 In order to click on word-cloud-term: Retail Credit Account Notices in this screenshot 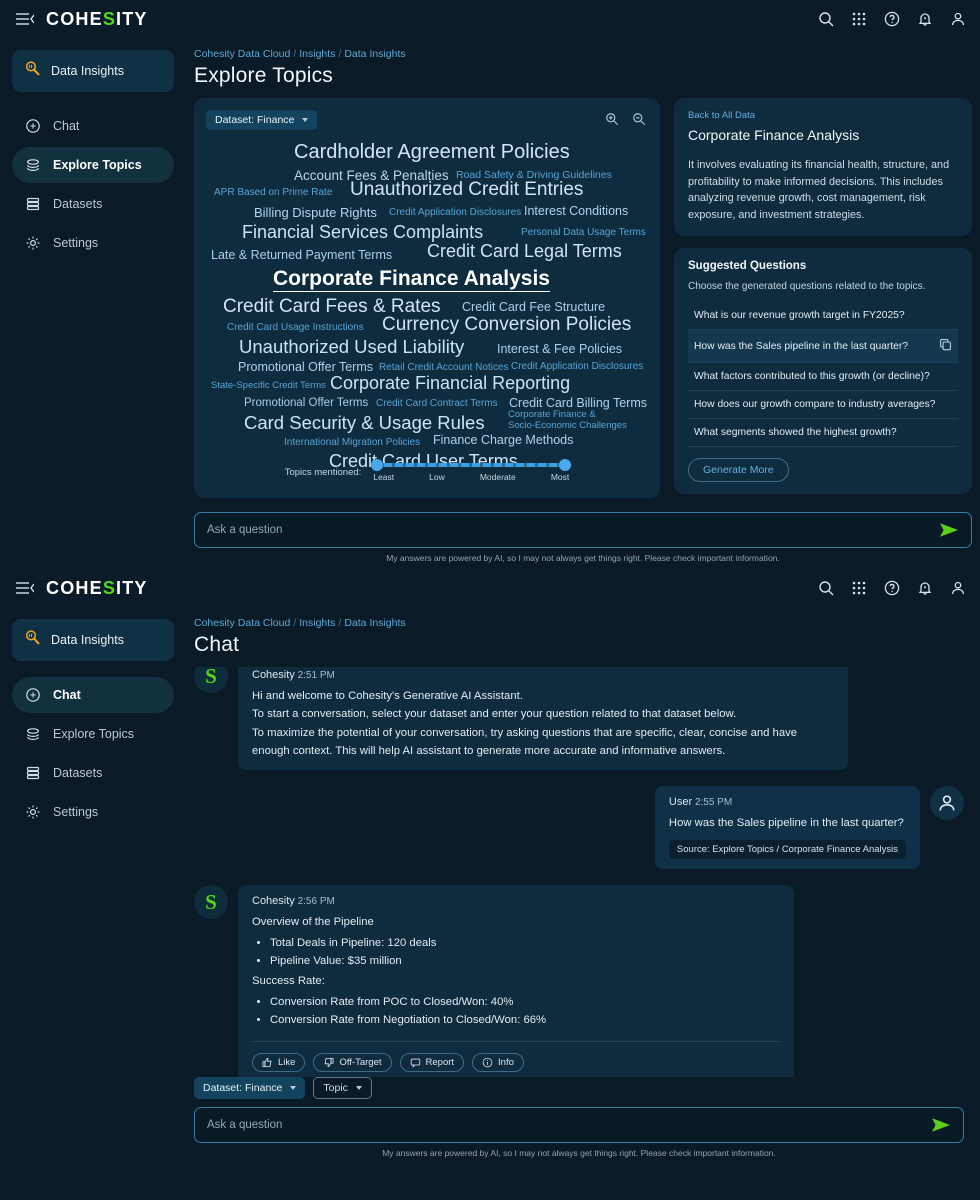, I will do `click(444, 368)`.